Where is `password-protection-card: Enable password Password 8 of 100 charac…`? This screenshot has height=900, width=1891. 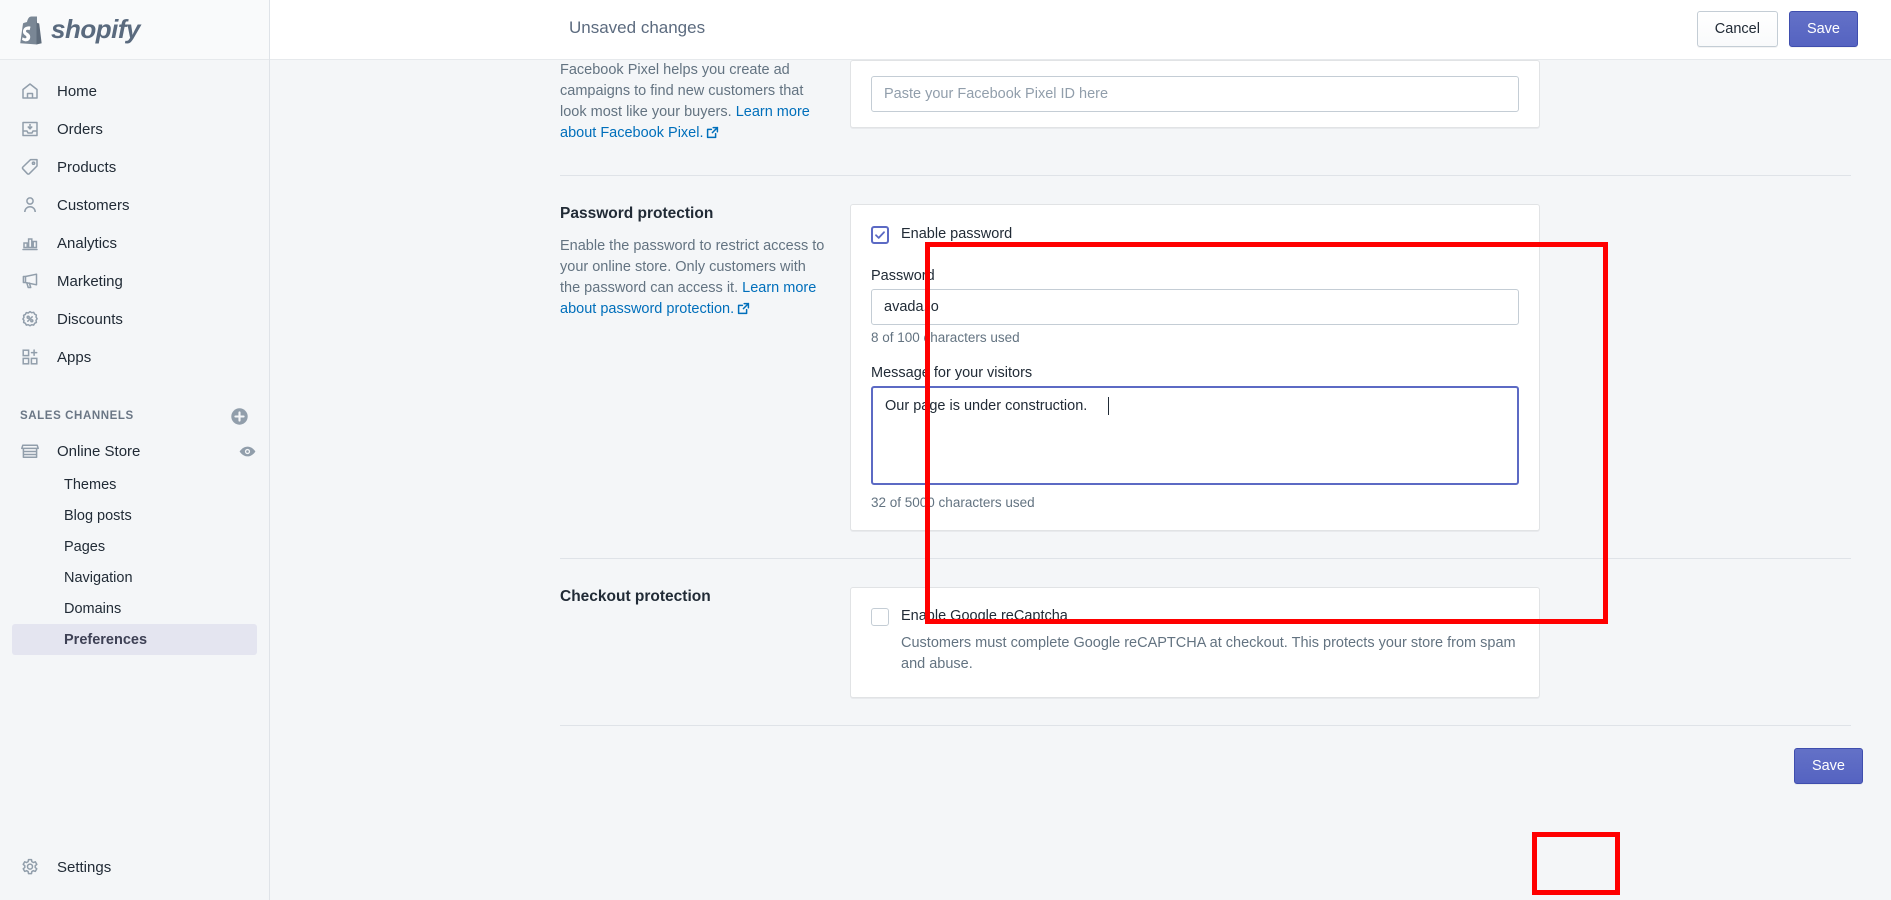
password-protection-card: Enable password Password 8 of 100 charac… is located at coordinates (1195, 367).